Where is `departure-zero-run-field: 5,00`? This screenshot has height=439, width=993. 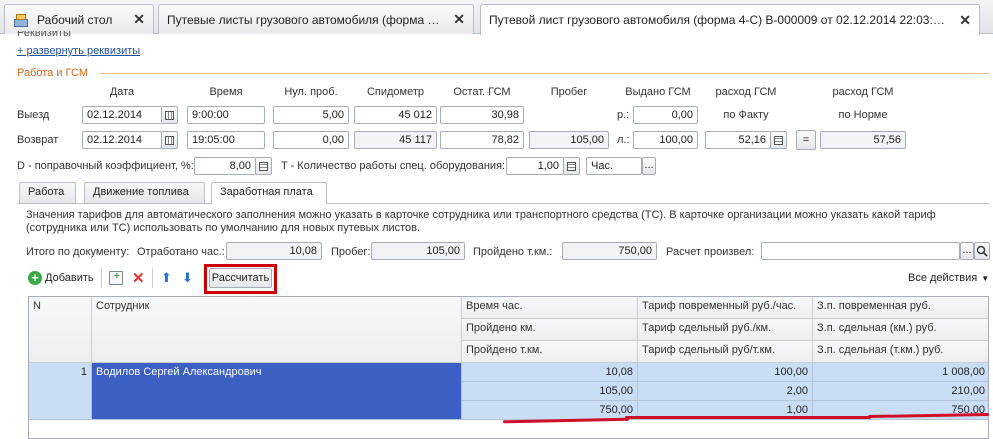 departure-zero-run-field: 5,00 is located at coordinates (311, 115).